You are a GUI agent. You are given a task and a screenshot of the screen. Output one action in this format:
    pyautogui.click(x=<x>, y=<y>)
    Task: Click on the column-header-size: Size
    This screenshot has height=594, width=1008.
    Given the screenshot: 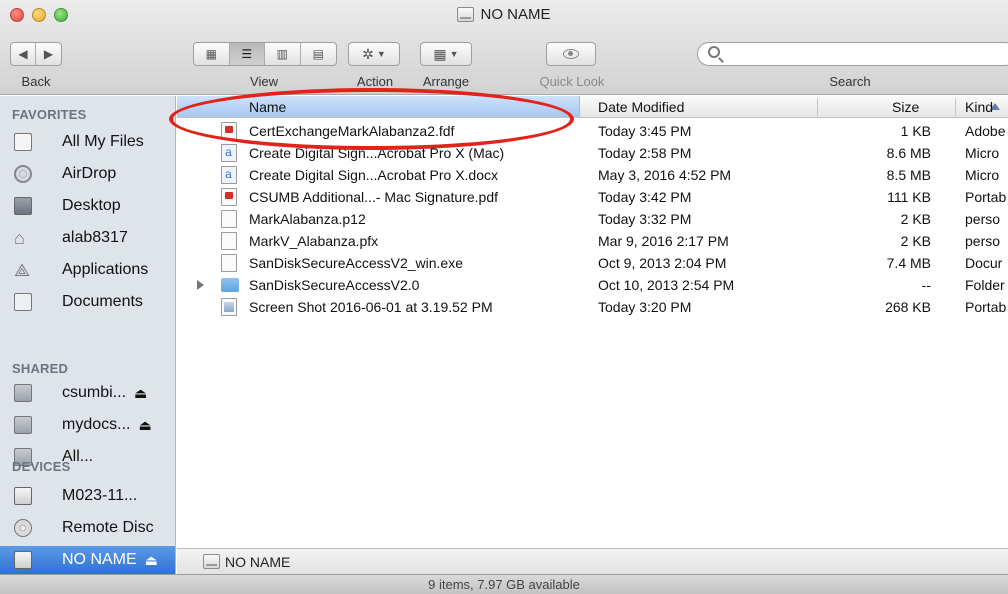 What is the action you would take?
    pyautogui.click(x=905, y=107)
    